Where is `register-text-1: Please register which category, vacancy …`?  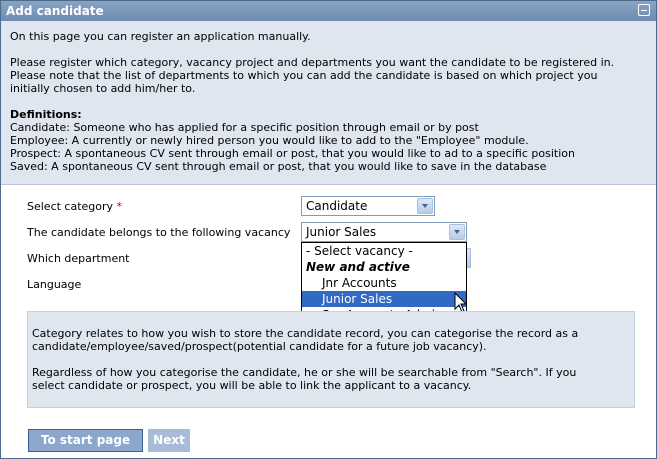 register-text-1: Please register which category, vacancy … is located at coordinates (312, 62).